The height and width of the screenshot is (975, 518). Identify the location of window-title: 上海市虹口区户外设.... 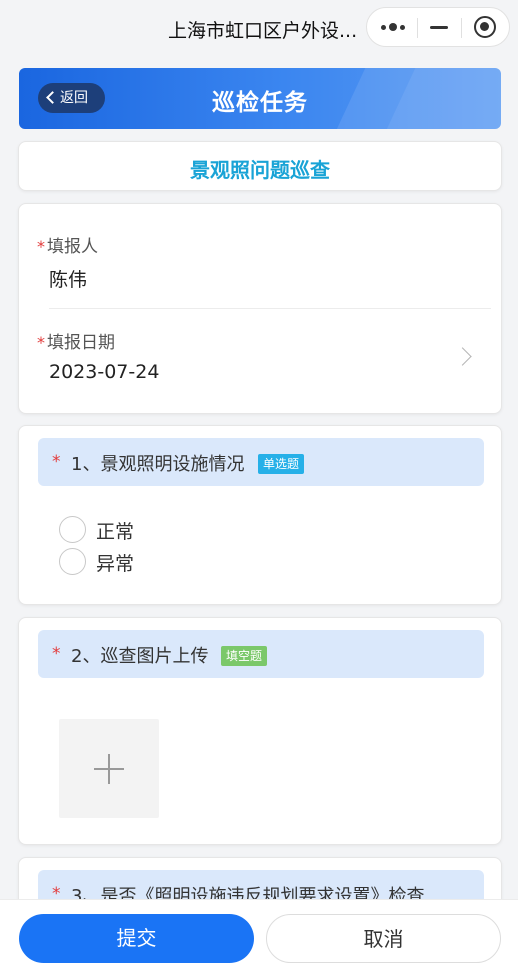
(263, 31).